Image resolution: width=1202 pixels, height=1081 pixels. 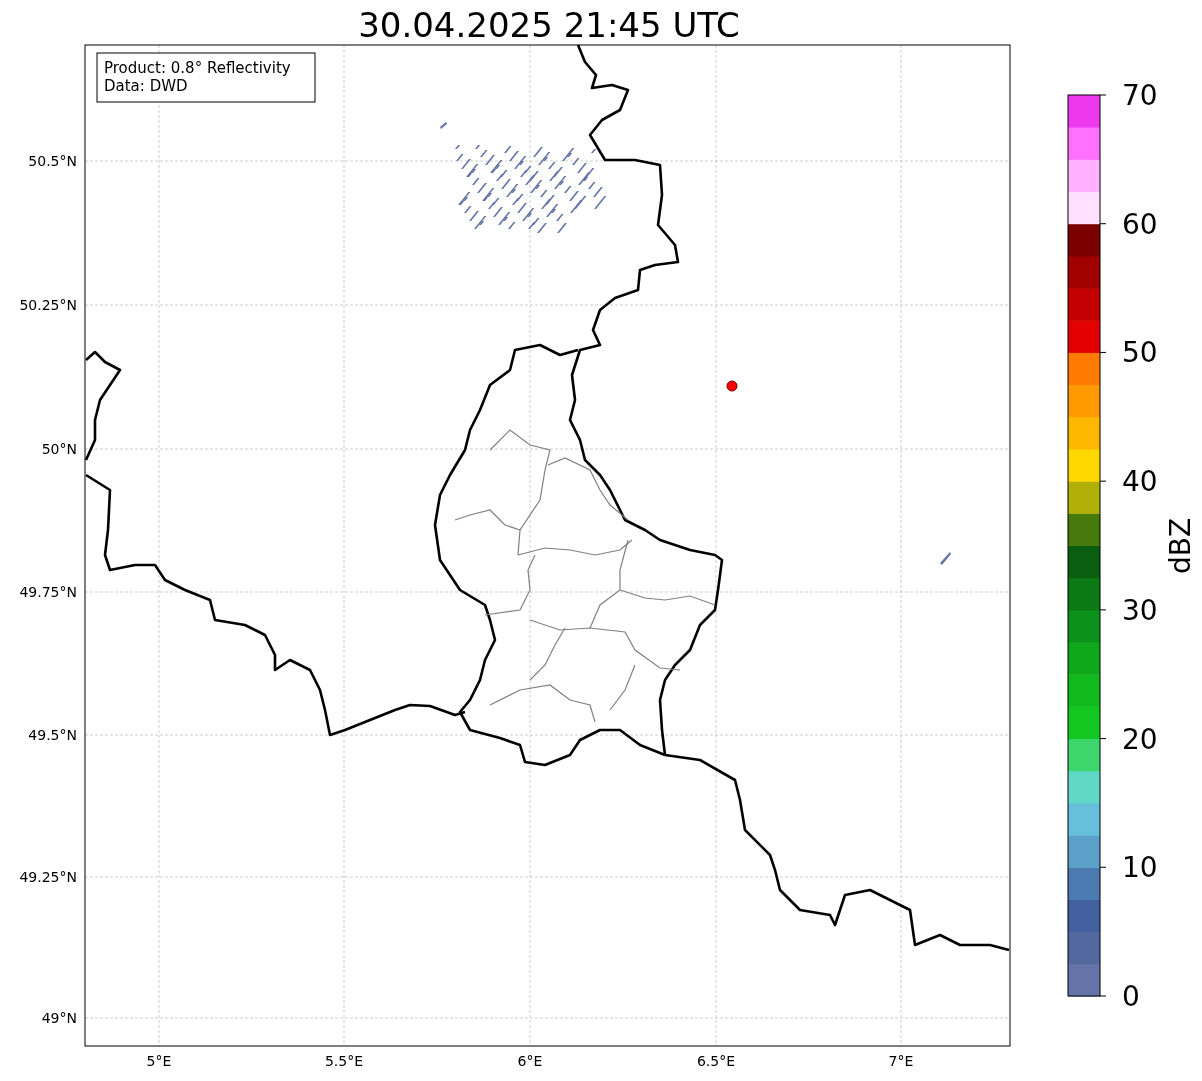 I want to click on latitude-label: 49.75°N, so click(x=48, y=592).